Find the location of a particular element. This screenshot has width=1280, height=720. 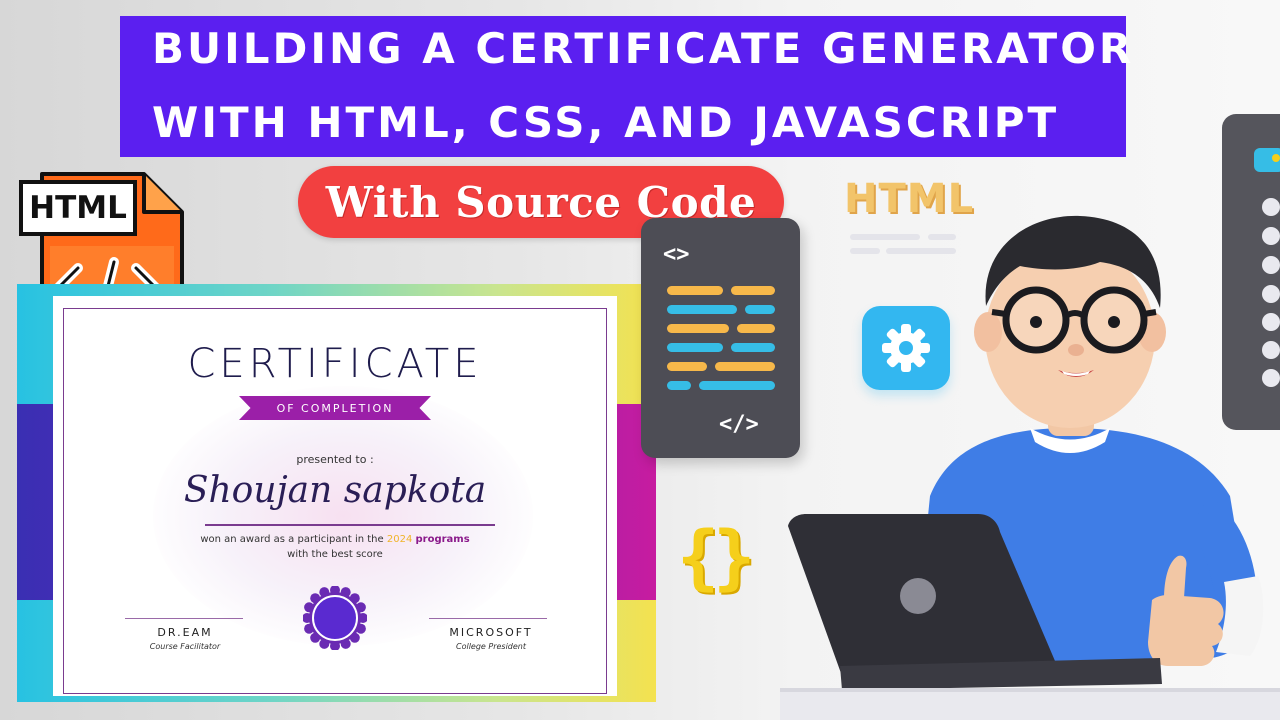

html-file-tag: HTML is located at coordinates (78, 208).